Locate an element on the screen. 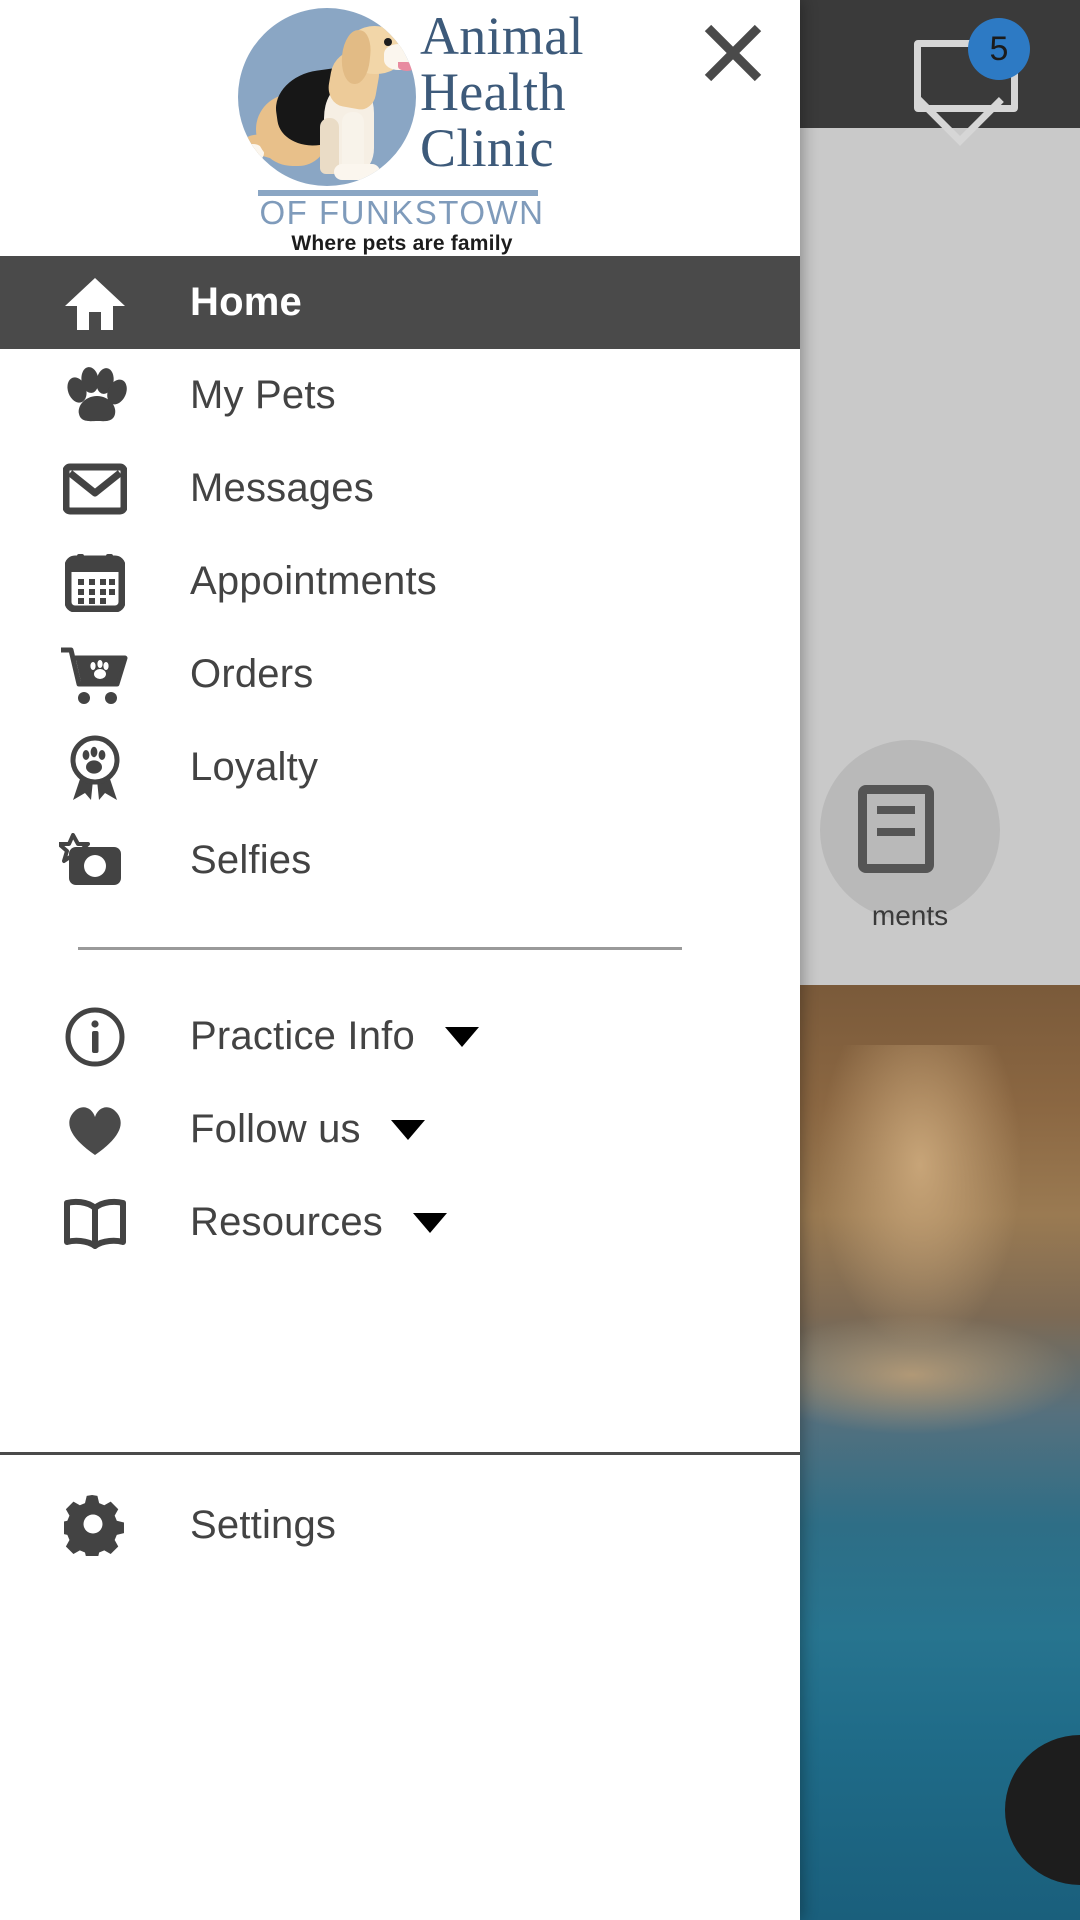 The width and height of the screenshot is (1080, 1920). clinic-name-line-2: Health is located at coordinates (493, 92).